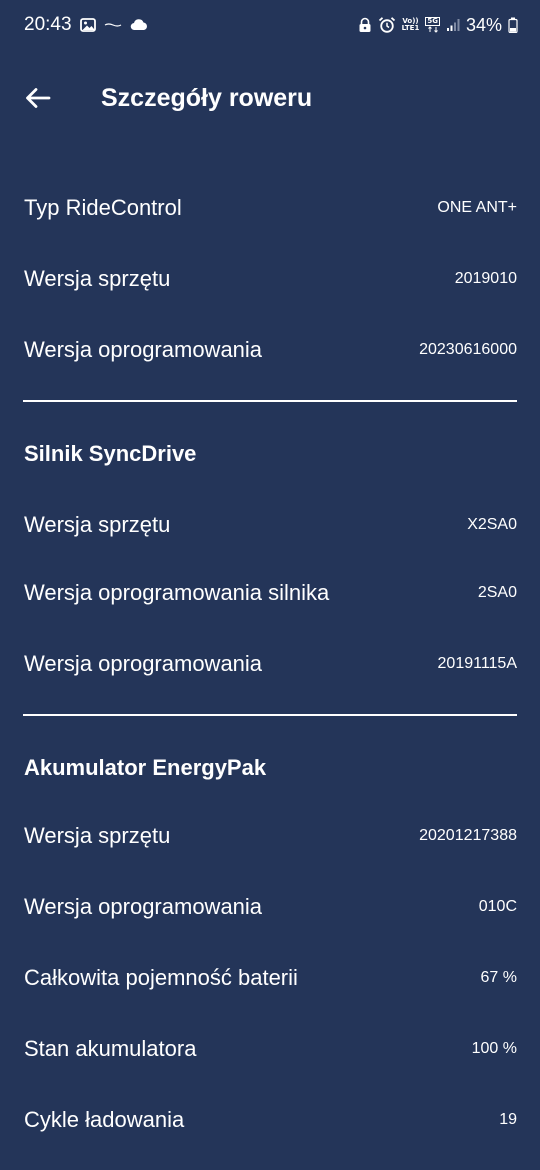  Describe the element at coordinates (207, 98) in the screenshot. I see `page-title: Szczegóły roweru` at that location.